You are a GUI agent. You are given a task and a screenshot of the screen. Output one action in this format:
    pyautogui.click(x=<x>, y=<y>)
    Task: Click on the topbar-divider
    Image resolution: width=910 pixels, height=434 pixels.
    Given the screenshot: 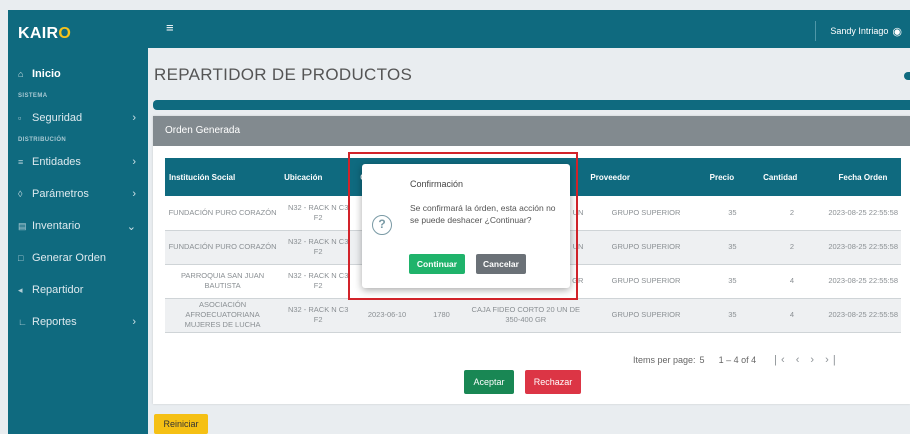 What is the action you would take?
    pyautogui.click(x=816, y=31)
    